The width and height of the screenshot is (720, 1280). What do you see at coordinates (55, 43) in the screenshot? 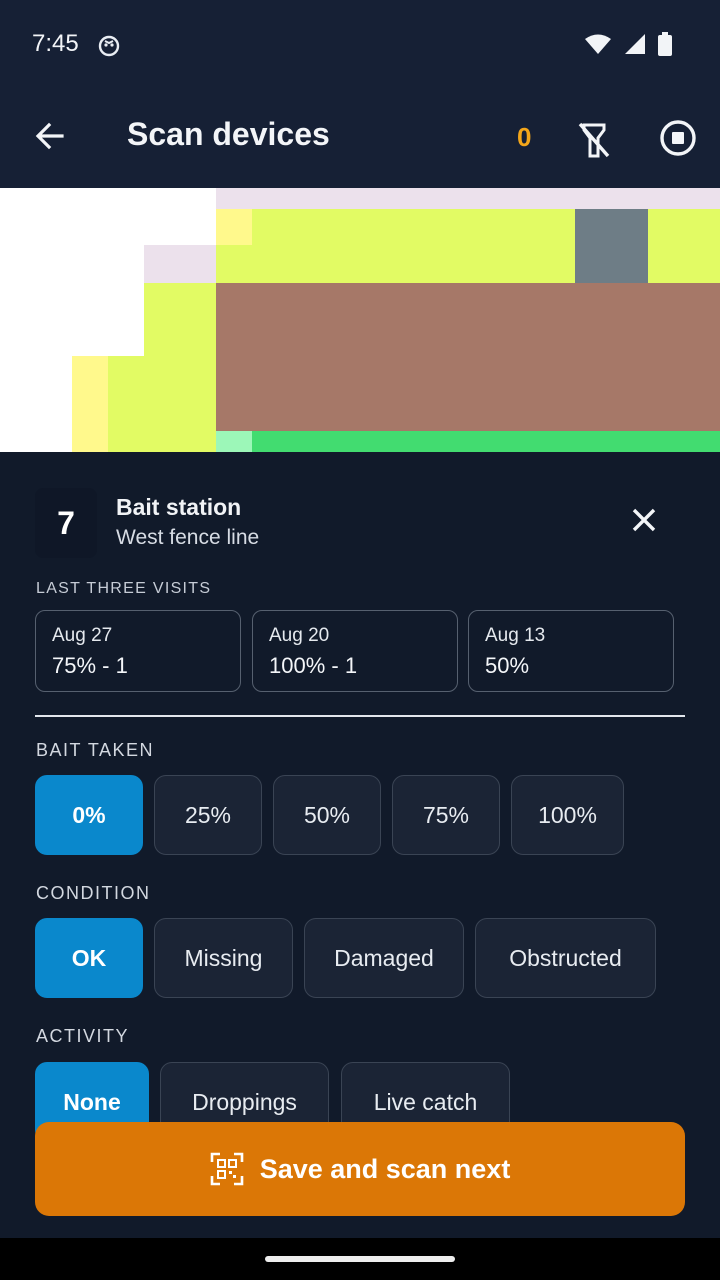
I see `status-time: 7:45` at bounding box center [55, 43].